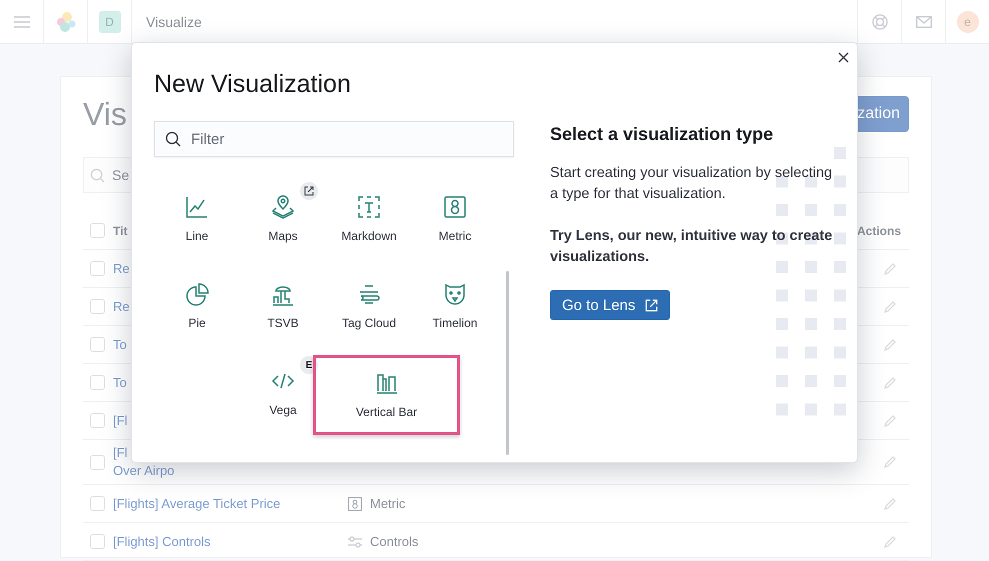  Describe the element at coordinates (283, 305) in the screenshot. I see `visualization-type-tile: TSVB` at that location.